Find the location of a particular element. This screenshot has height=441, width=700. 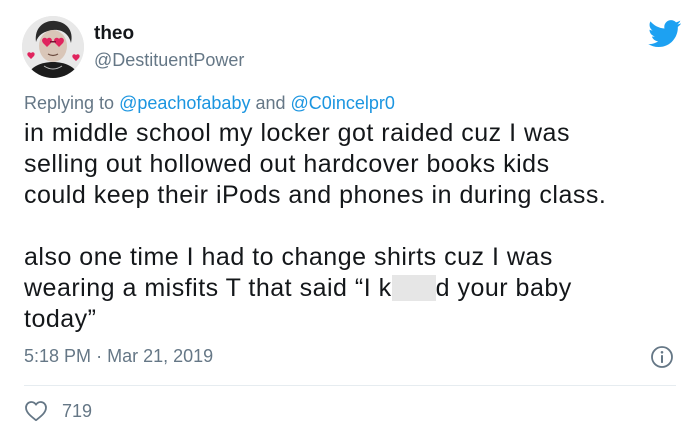

like-action: 719 is located at coordinates (58, 411).